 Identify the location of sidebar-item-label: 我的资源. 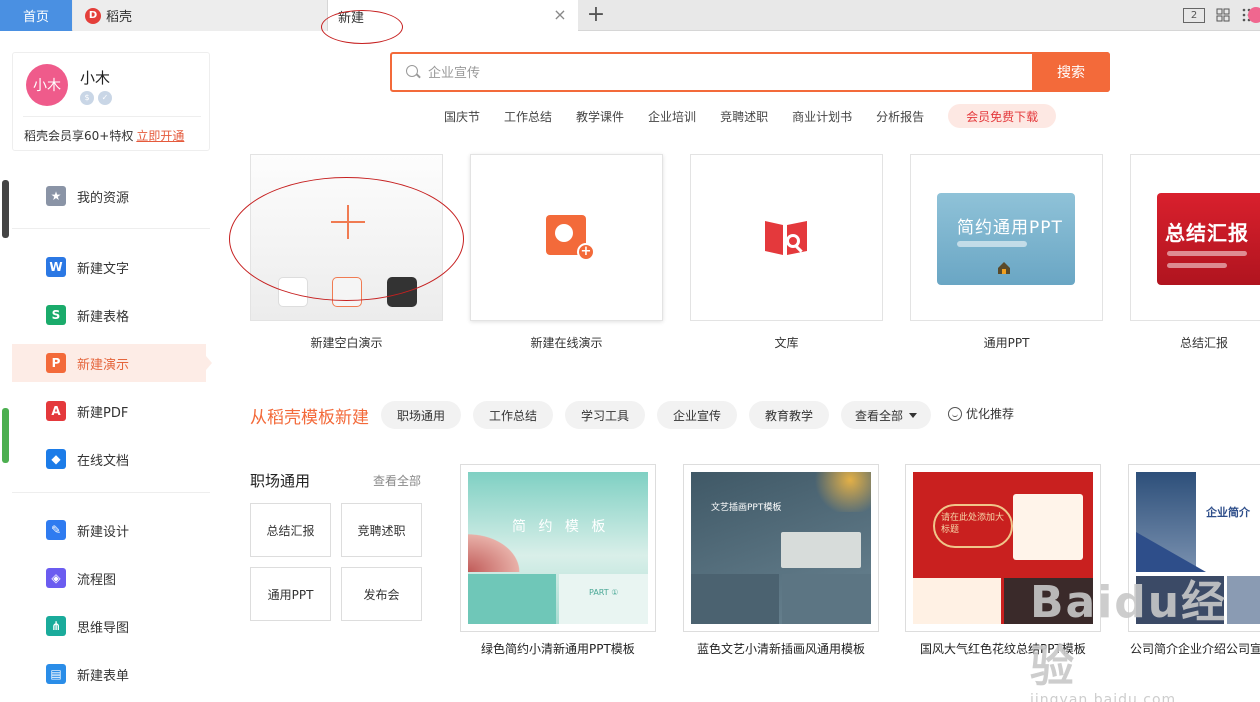
(103, 198).